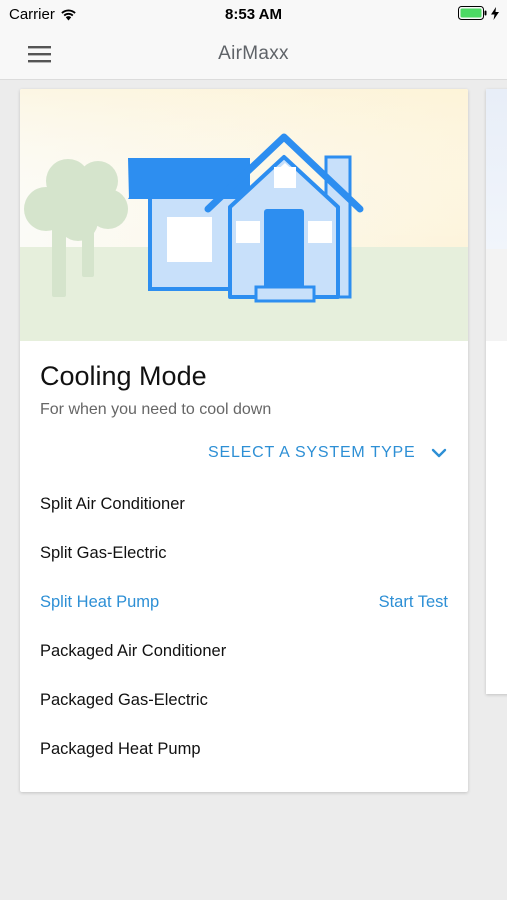  I want to click on status-bar: Carrier 8:53 AM, so click(253, 14).